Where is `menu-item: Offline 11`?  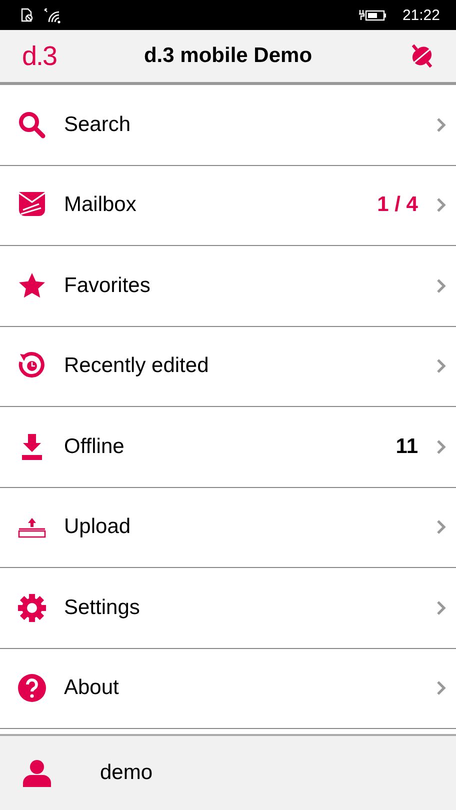
menu-item: Offline 11 is located at coordinates (228, 447).